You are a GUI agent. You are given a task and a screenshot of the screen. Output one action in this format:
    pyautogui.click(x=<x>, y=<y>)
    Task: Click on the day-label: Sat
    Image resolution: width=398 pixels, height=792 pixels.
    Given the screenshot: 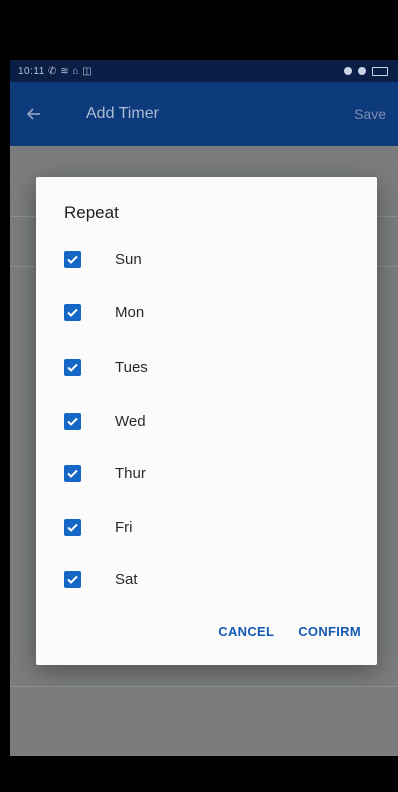 What is the action you would take?
    pyautogui.click(x=126, y=579)
    